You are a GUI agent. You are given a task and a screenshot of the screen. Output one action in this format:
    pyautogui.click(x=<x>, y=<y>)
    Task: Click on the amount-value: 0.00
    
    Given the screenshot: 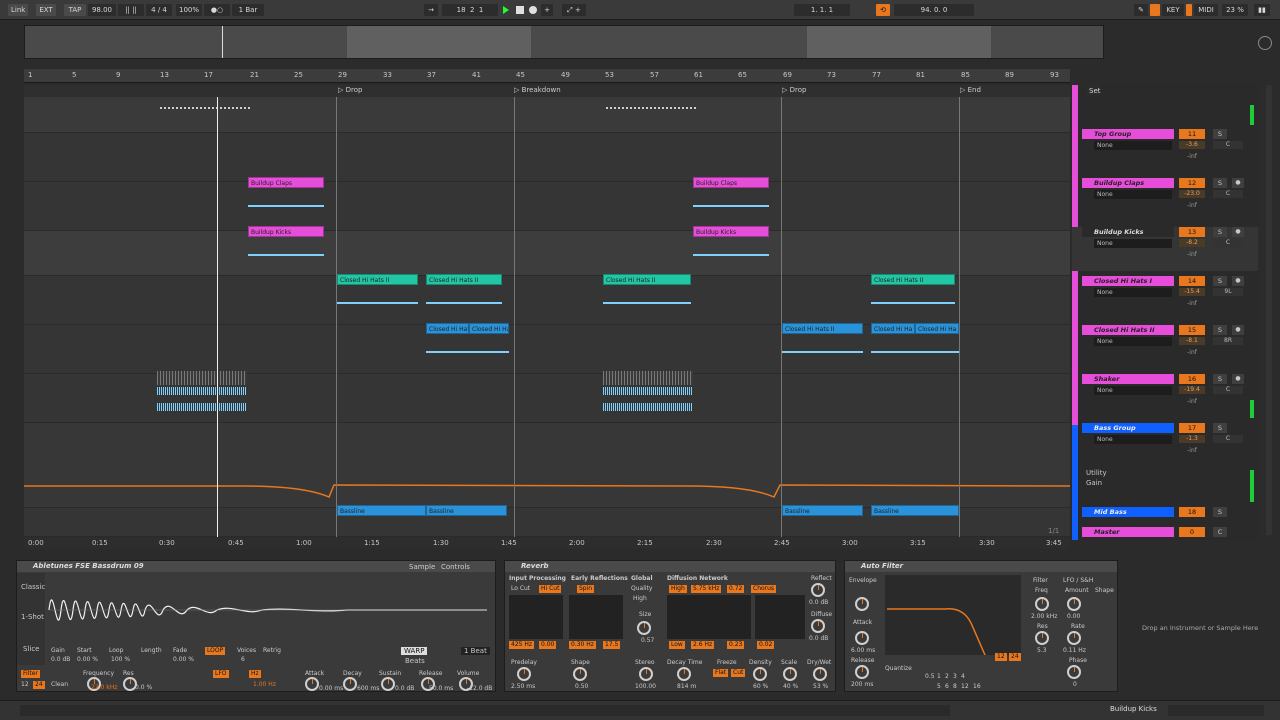 What is the action you would take?
    pyautogui.click(x=1073, y=616)
    